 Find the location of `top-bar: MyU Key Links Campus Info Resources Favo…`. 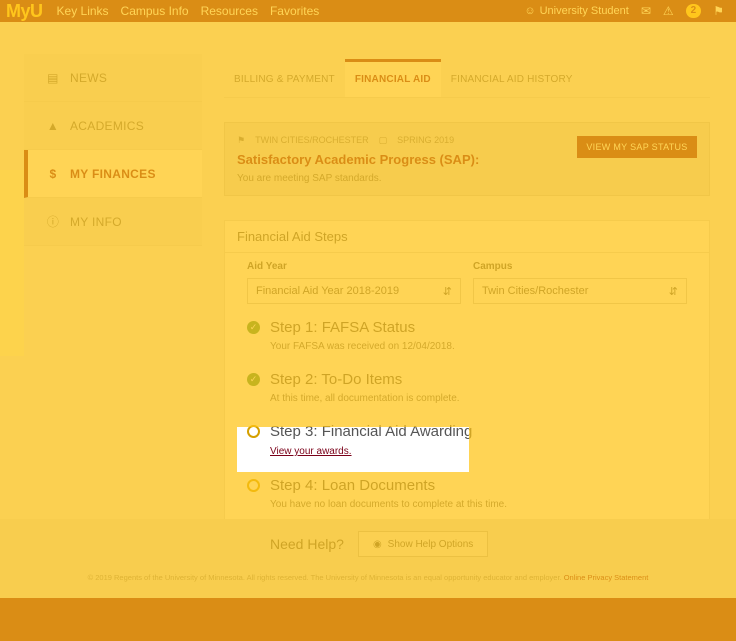

top-bar: MyU Key Links Campus Info Resources Favo… is located at coordinates (368, 11).